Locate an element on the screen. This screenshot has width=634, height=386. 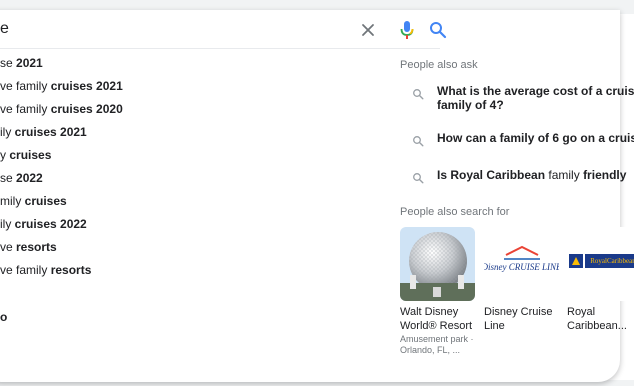
mic-icon is located at coordinates (407, 30).